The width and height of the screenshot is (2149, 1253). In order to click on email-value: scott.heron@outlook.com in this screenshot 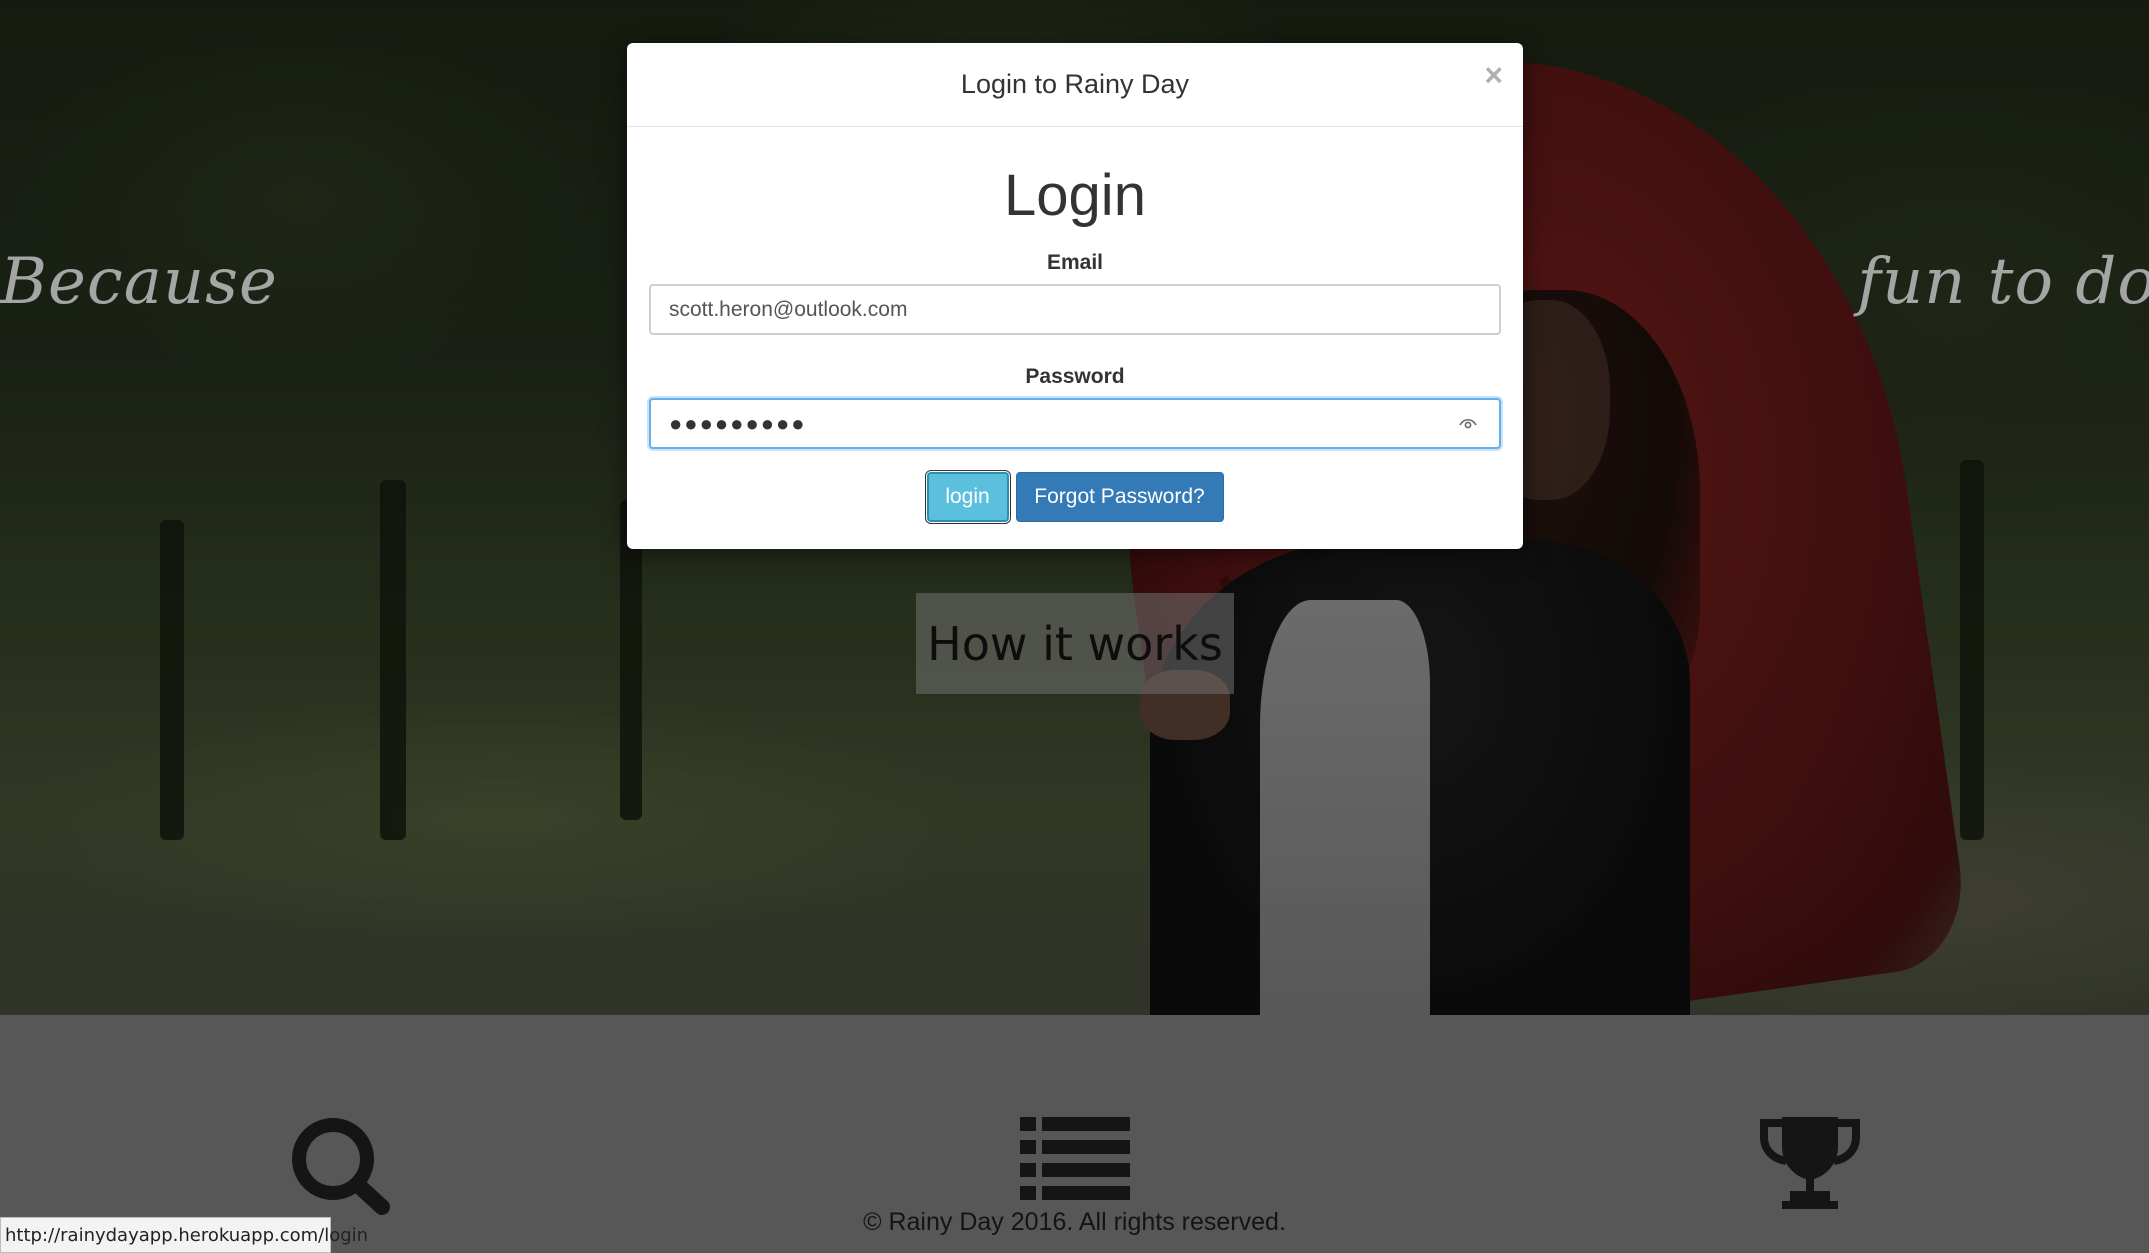, I will do `click(788, 309)`.